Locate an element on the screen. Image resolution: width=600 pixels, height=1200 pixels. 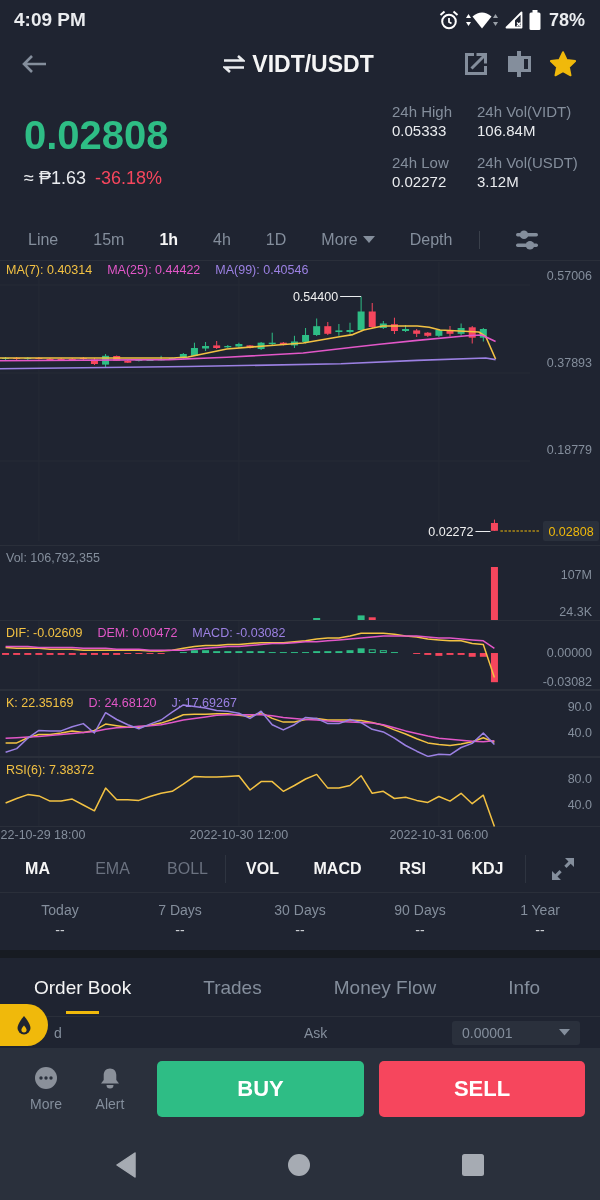
indicator-value: K: 22.35169 is located at coordinates (40, 703).